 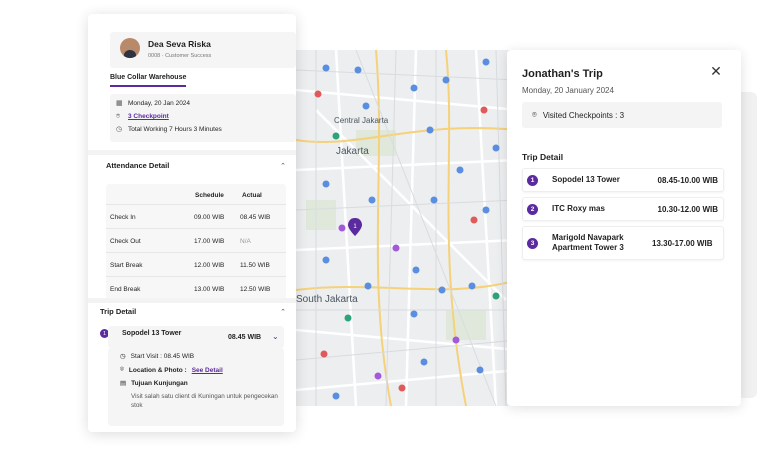 I want to click on trip-item-time: 10.30-12.00 WIB, so click(x=687, y=209).